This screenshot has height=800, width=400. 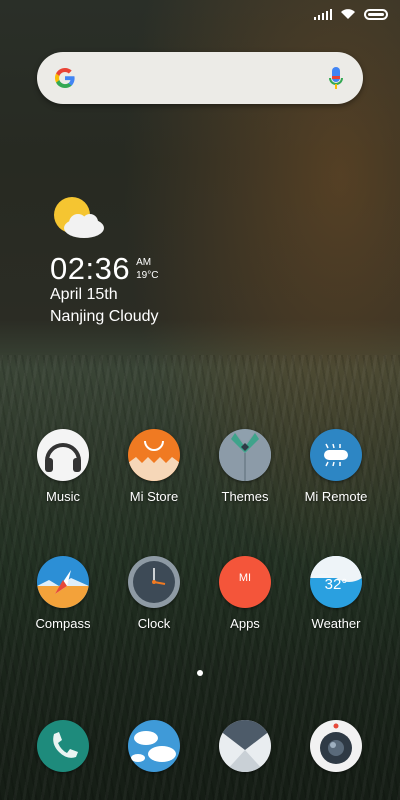 What do you see at coordinates (63, 496) in the screenshot?
I see `app-label: Music` at bounding box center [63, 496].